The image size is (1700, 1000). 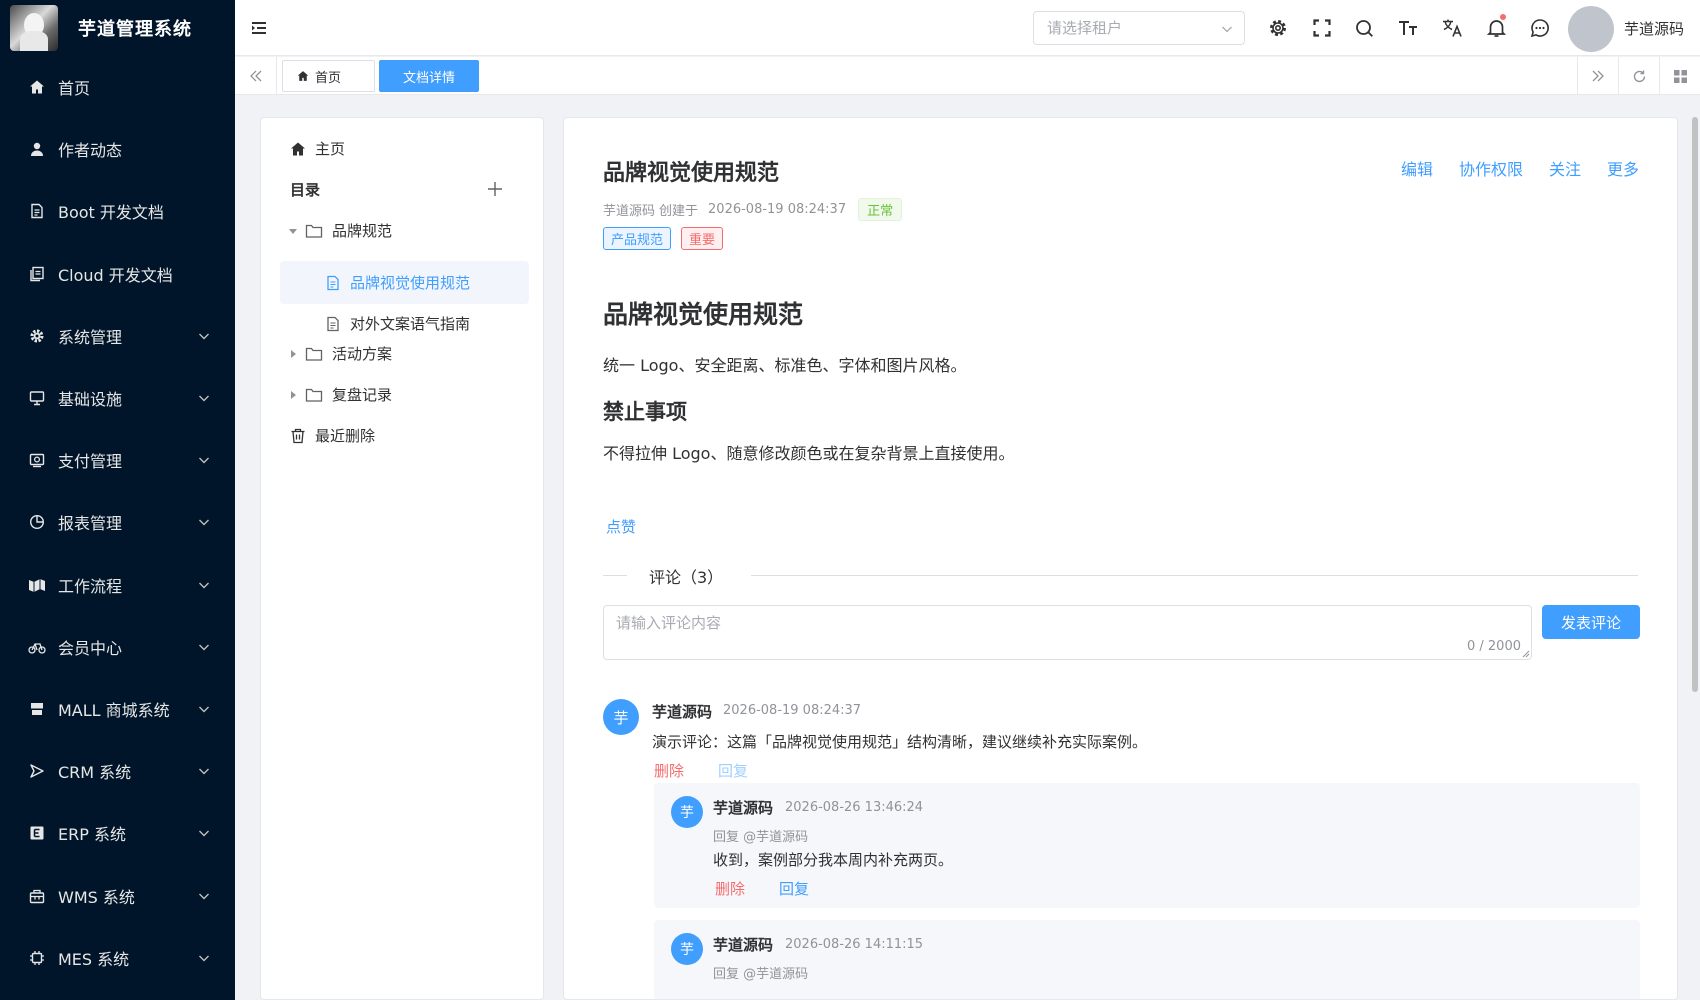 What do you see at coordinates (1623, 168) in the screenshot?
I see `more-button: 更多` at bounding box center [1623, 168].